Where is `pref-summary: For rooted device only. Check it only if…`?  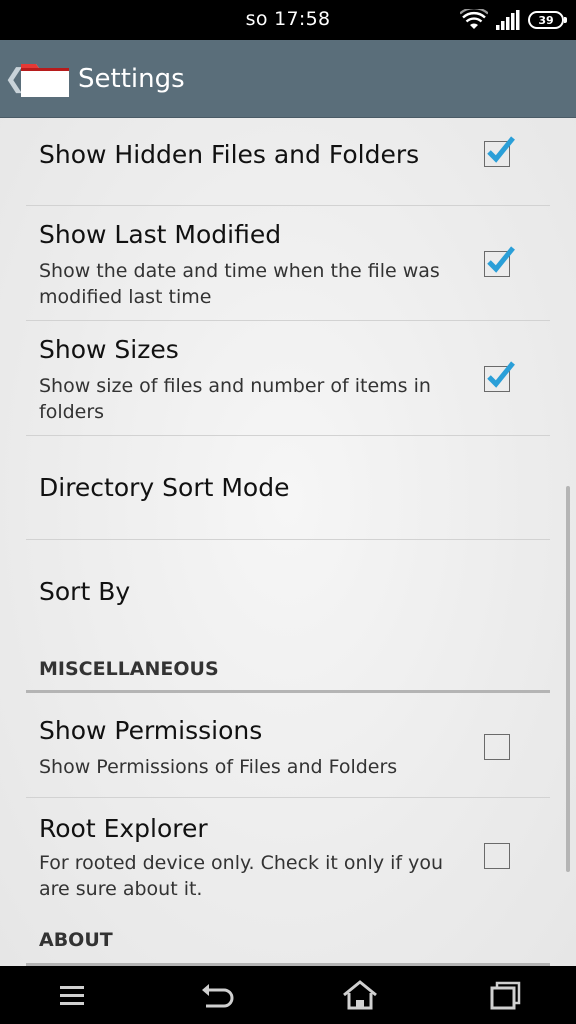
pref-summary: For rooted device only. Check it only if… is located at coordinates (241, 876).